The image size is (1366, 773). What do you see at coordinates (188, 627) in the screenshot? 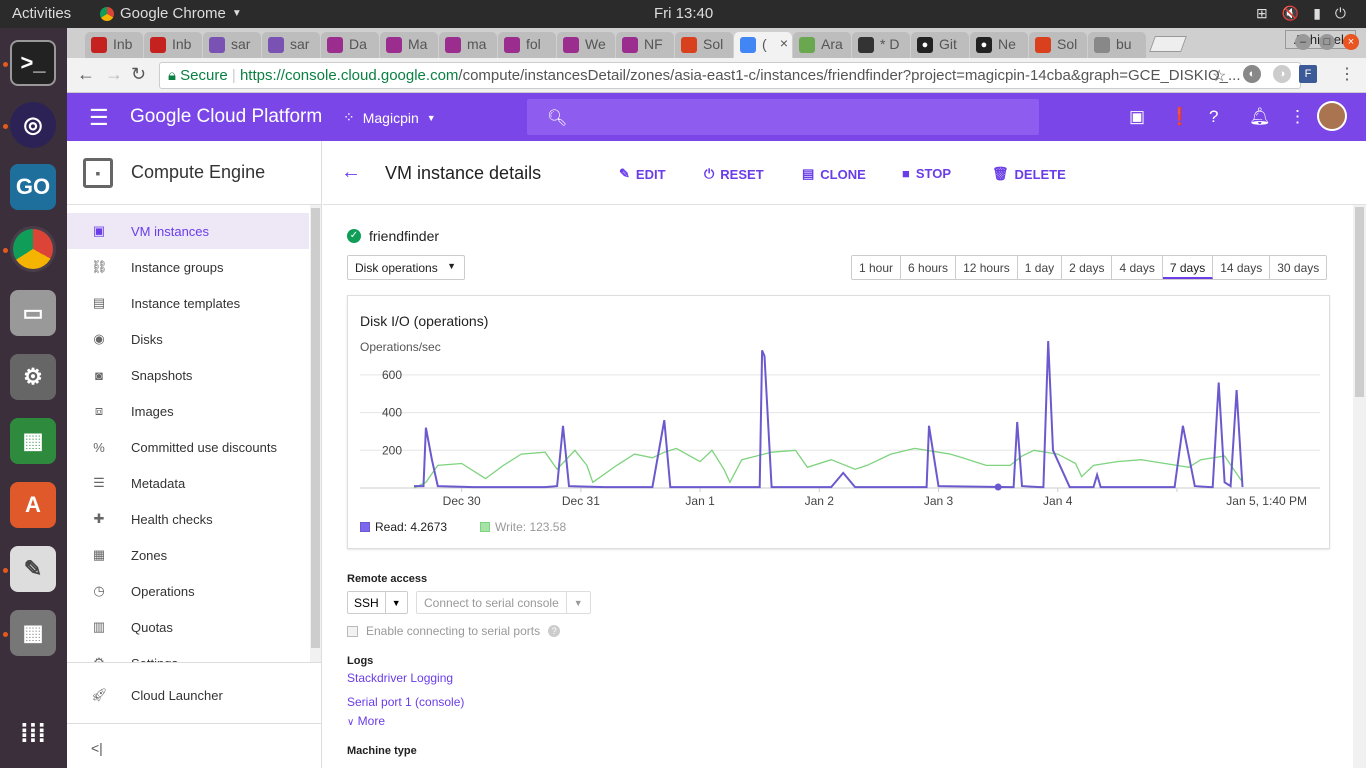
I see `sidebar-item-quotas: ▥ Quotas` at bounding box center [188, 627].